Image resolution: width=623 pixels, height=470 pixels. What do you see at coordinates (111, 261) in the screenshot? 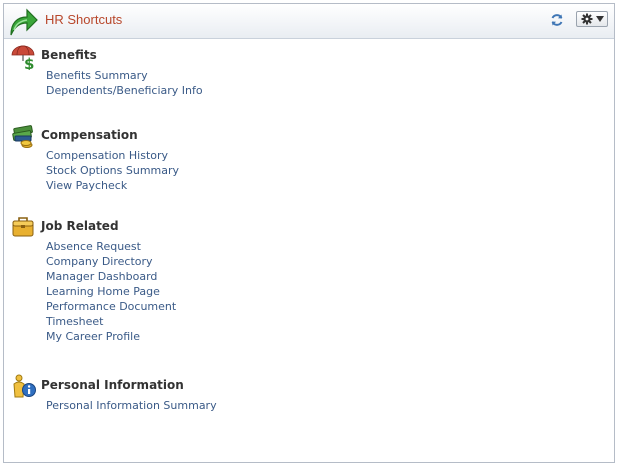
I see `link-company-directory: Company Directory` at bounding box center [111, 261].